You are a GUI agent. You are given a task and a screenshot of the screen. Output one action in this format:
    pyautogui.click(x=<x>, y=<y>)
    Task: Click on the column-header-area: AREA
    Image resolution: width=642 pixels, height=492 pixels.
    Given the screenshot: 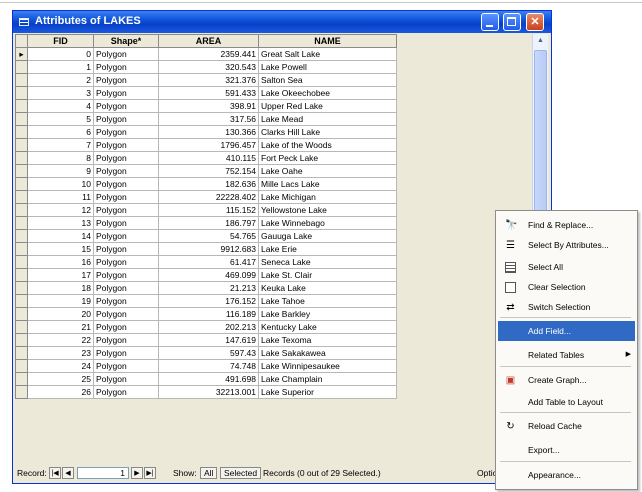 What is the action you would take?
    pyautogui.click(x=208, y=41)
    